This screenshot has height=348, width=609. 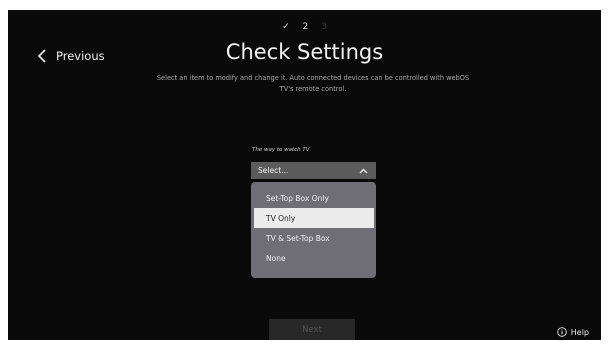 What do you see at coordinates (363, 170) in the screenshot?
I see `chevron-up-icon` at bounding box center [363, 170].